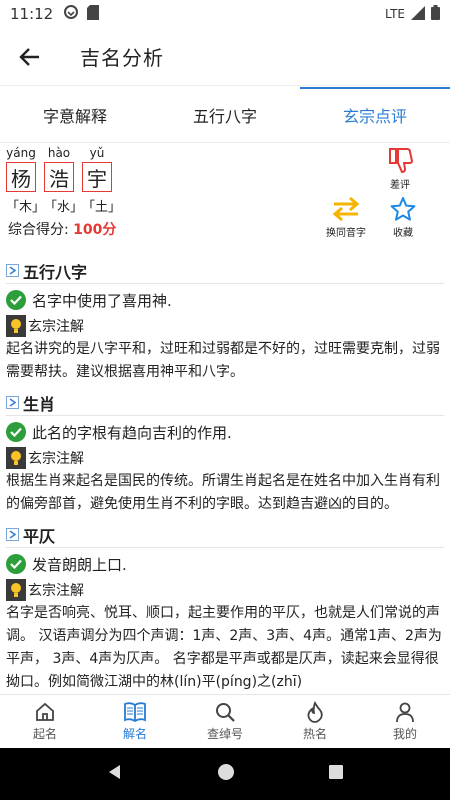  Describe the element at coordinates (225, 535) in the screenshot. I see `section-header: 平仄` at that location.